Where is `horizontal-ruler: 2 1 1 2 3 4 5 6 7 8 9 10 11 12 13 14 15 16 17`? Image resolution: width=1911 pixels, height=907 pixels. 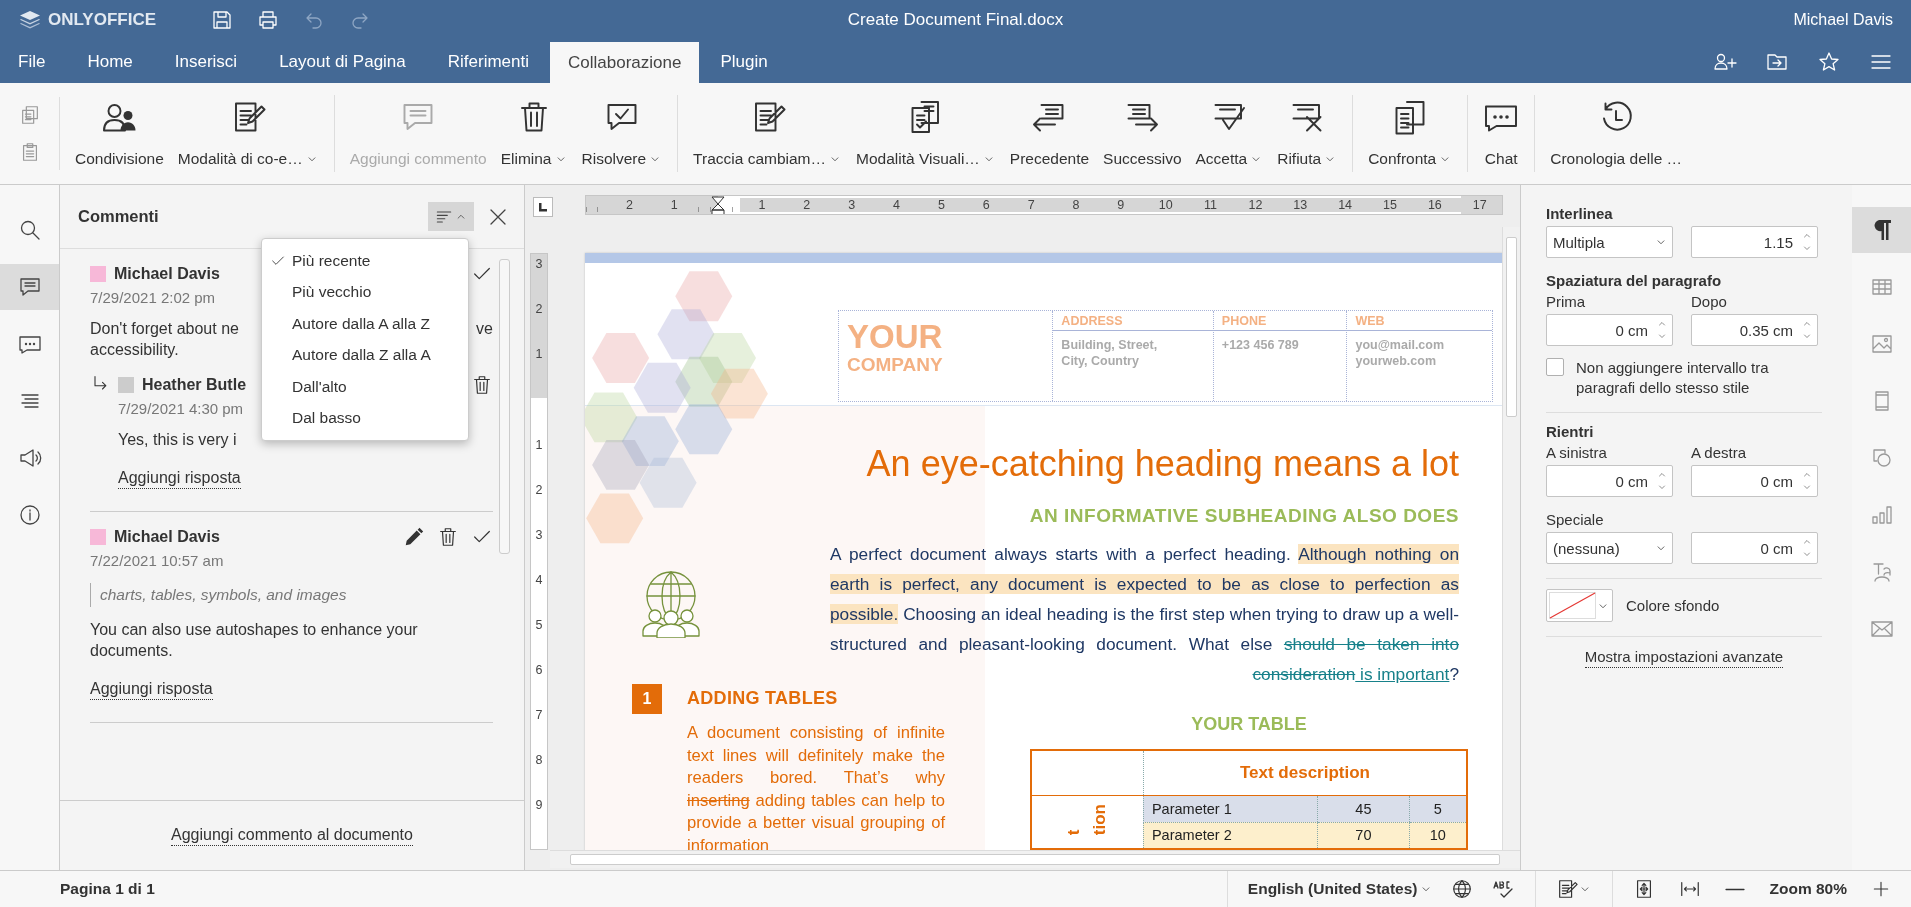 horizontal-ruler: 2 1 1 2 3 4 5 6 7 8 9 10 11 12 13 14 15 16 17 is located at coordinates (1044, 205).